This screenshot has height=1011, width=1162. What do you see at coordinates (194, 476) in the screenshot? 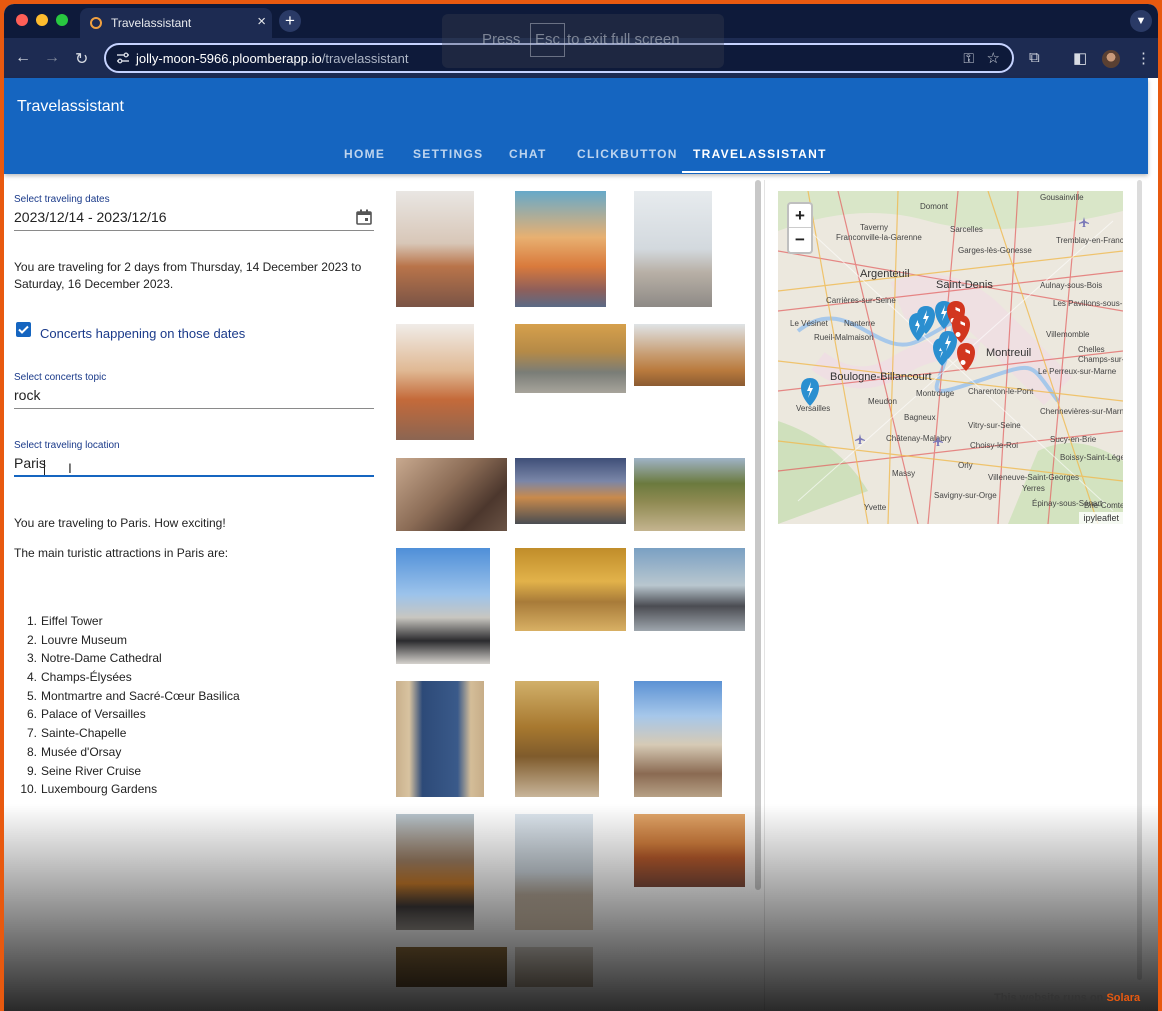
I see `location-underline` at bounding box center [194, 476].